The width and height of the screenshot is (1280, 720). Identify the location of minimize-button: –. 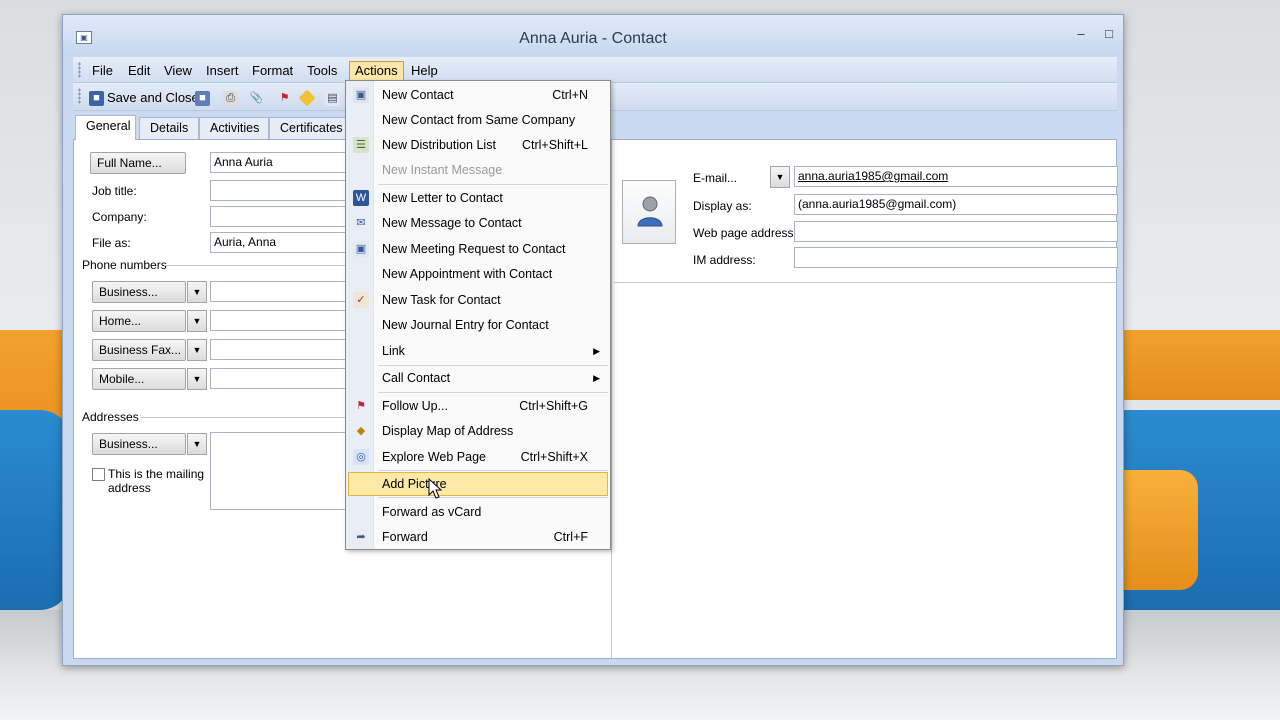
(1081, 34).